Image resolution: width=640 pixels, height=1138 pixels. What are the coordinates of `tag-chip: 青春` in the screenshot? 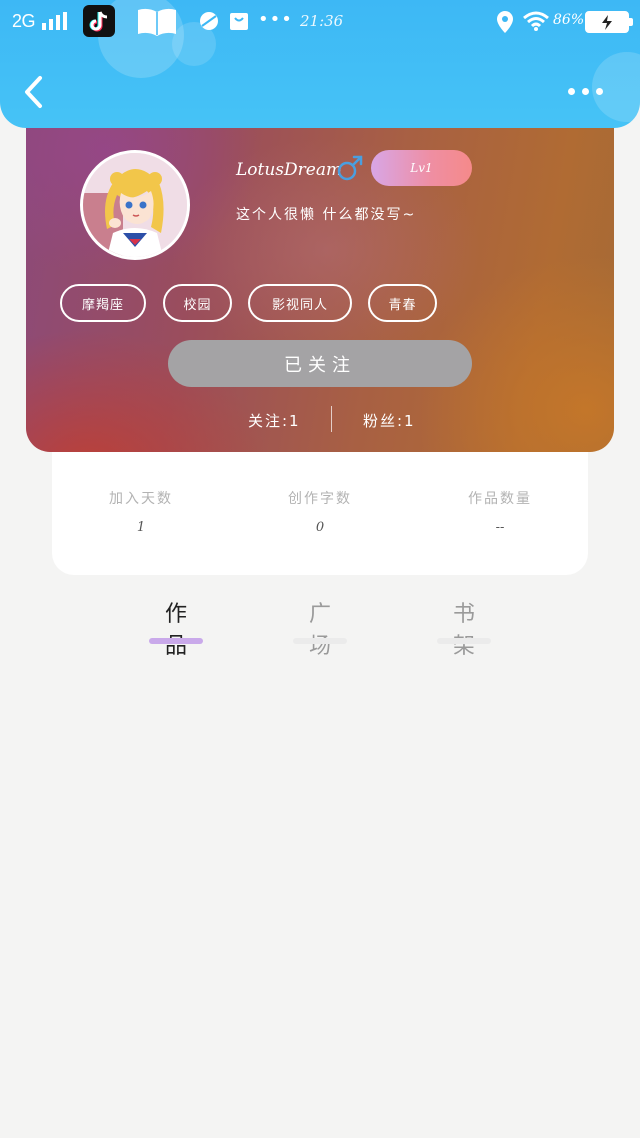 It's located at (402, 303).